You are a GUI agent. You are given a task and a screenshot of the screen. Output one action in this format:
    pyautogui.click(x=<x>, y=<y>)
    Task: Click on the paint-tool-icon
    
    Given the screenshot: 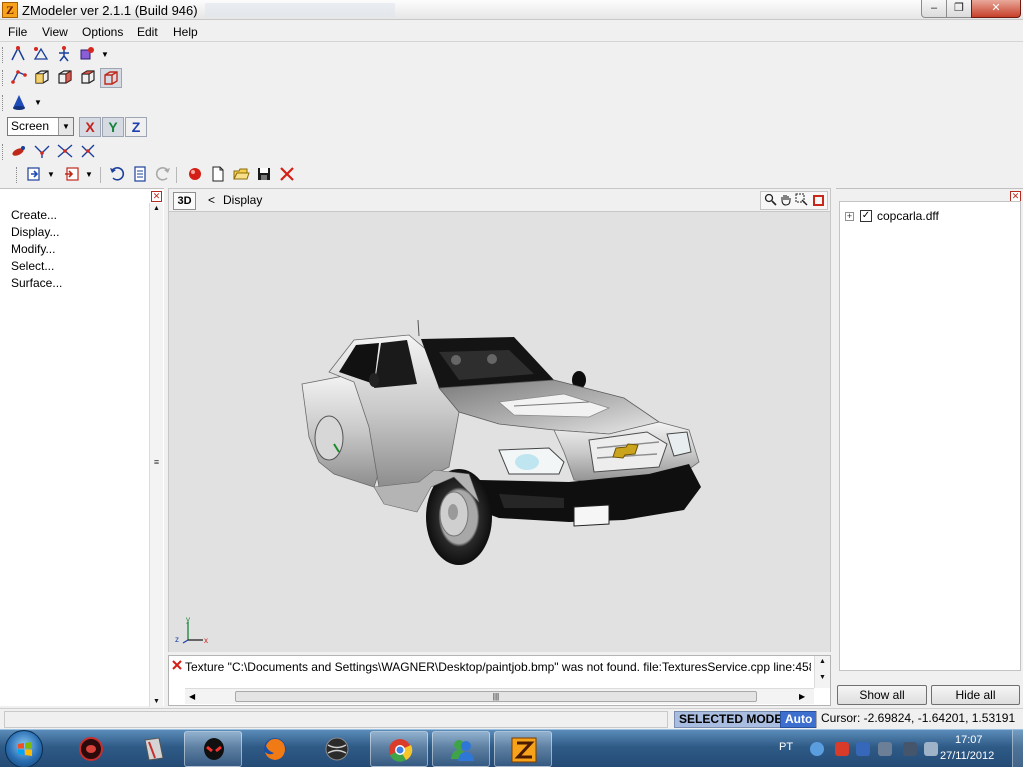 What is the action you would take?
    pyautogui.click(x=19, y=152)
    